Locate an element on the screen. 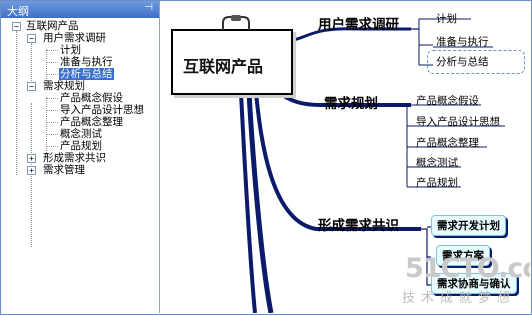 The width and height of the screenshot is (532, 315). outline-item-design-thinking: 导入产品设计思想 is located at coordinates (102, 110).